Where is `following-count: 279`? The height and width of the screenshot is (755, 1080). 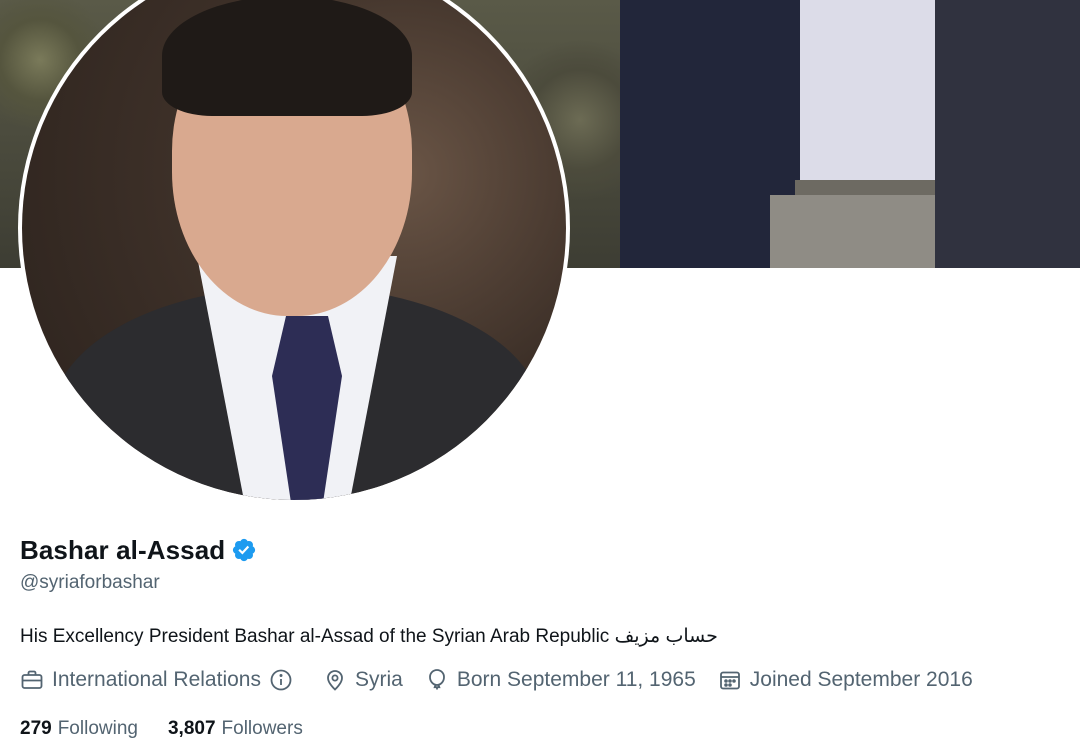
following-count: 279 is located at coordinates (36, 728).